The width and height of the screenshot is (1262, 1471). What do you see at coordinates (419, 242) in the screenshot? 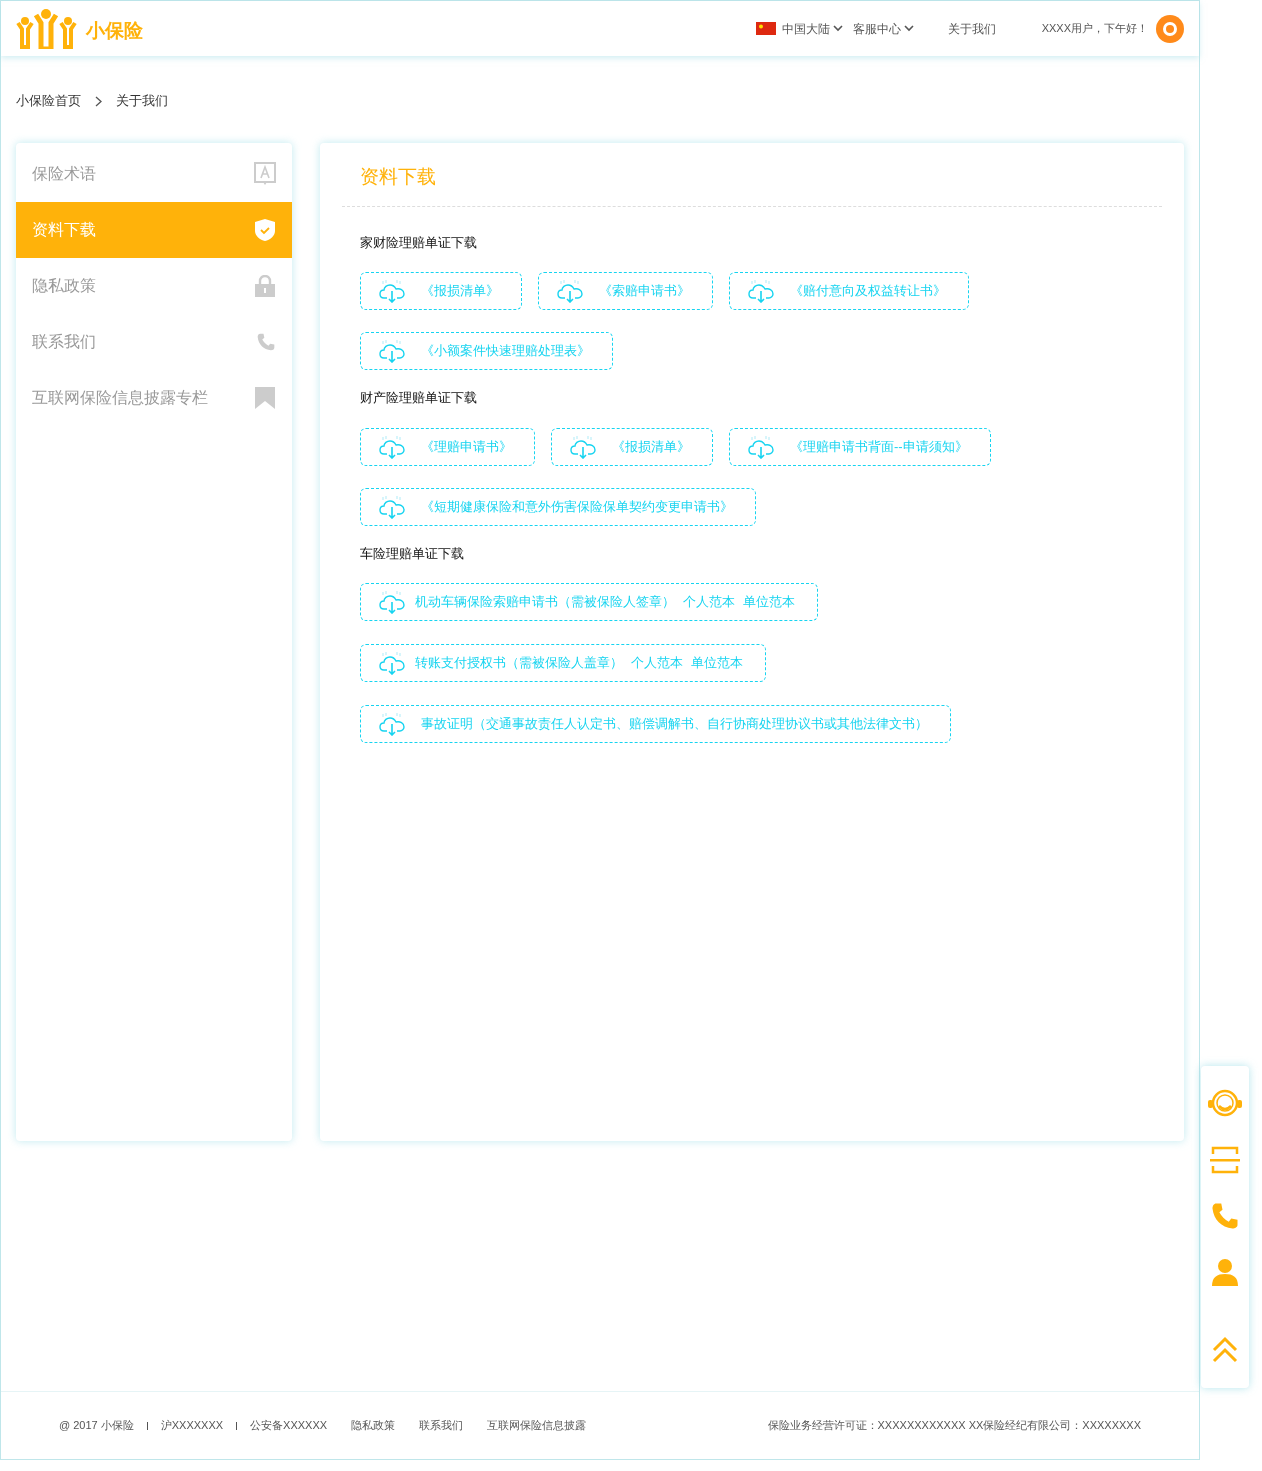
I see `section-heading: 家财险理赔单证下载` at bounding box center [419, 242].